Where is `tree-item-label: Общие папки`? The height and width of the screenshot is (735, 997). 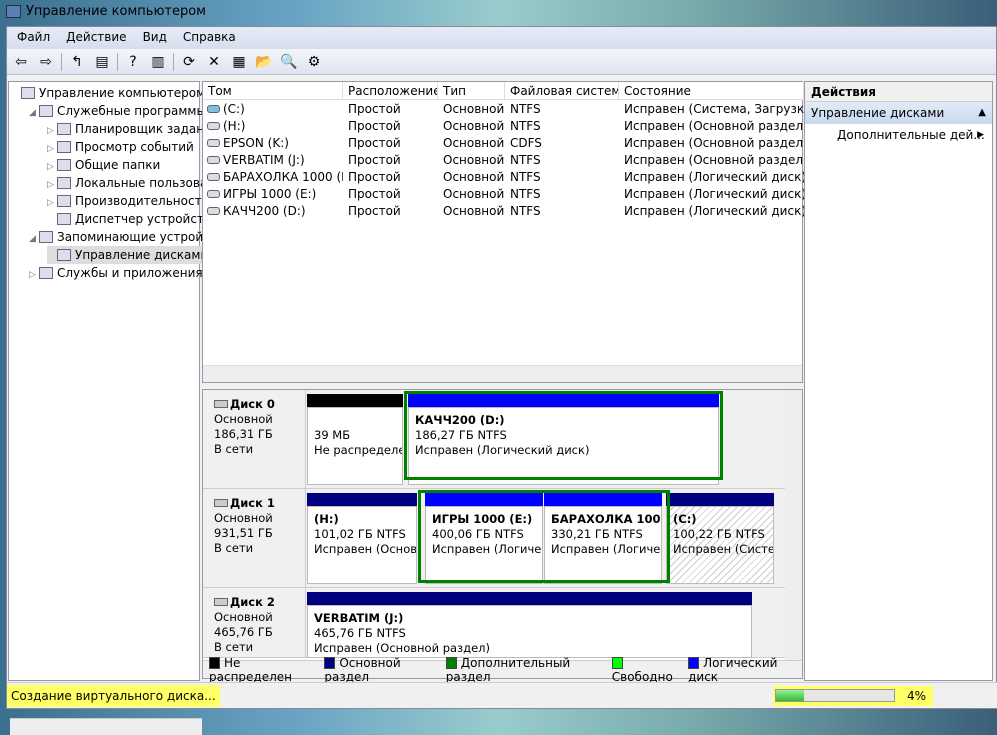
tree-item-label: Общие папки is located at coordinates (118, 165).